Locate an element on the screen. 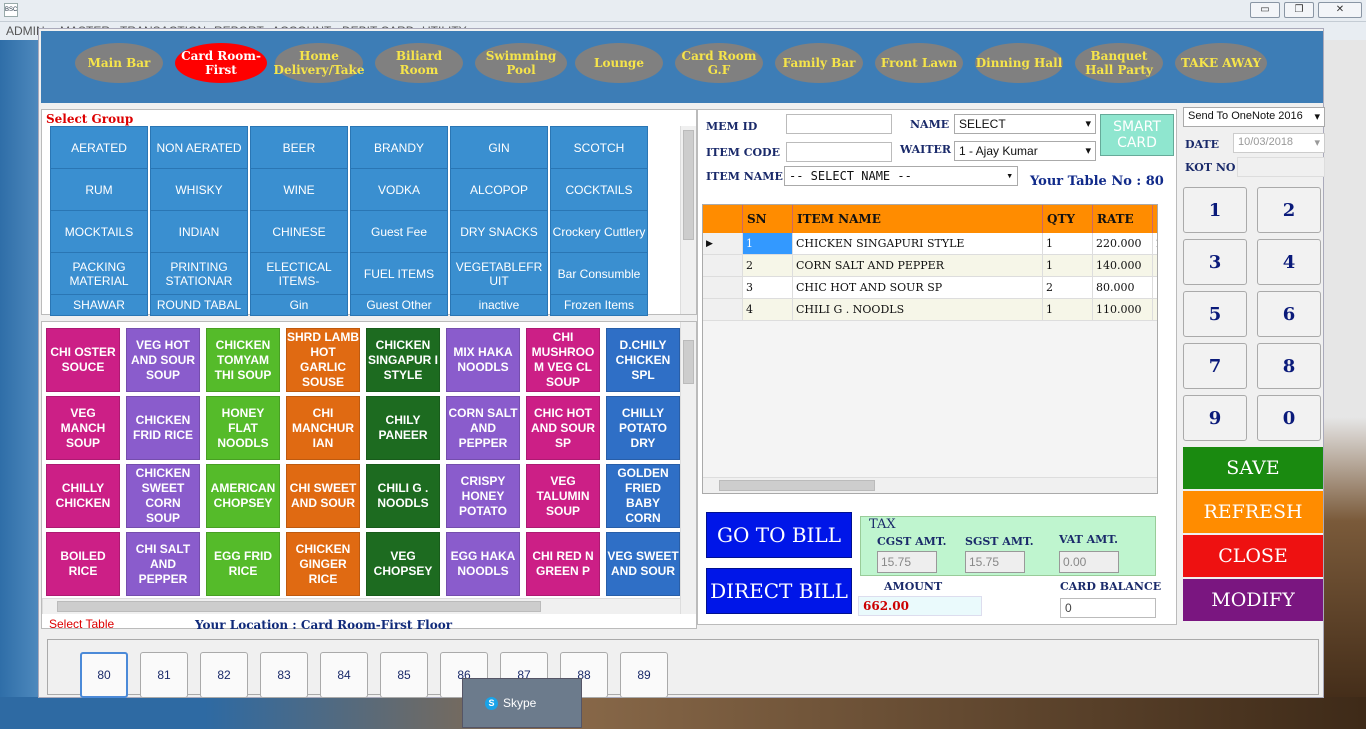  table-81-button: 81 is located at coordinates (164, 675).